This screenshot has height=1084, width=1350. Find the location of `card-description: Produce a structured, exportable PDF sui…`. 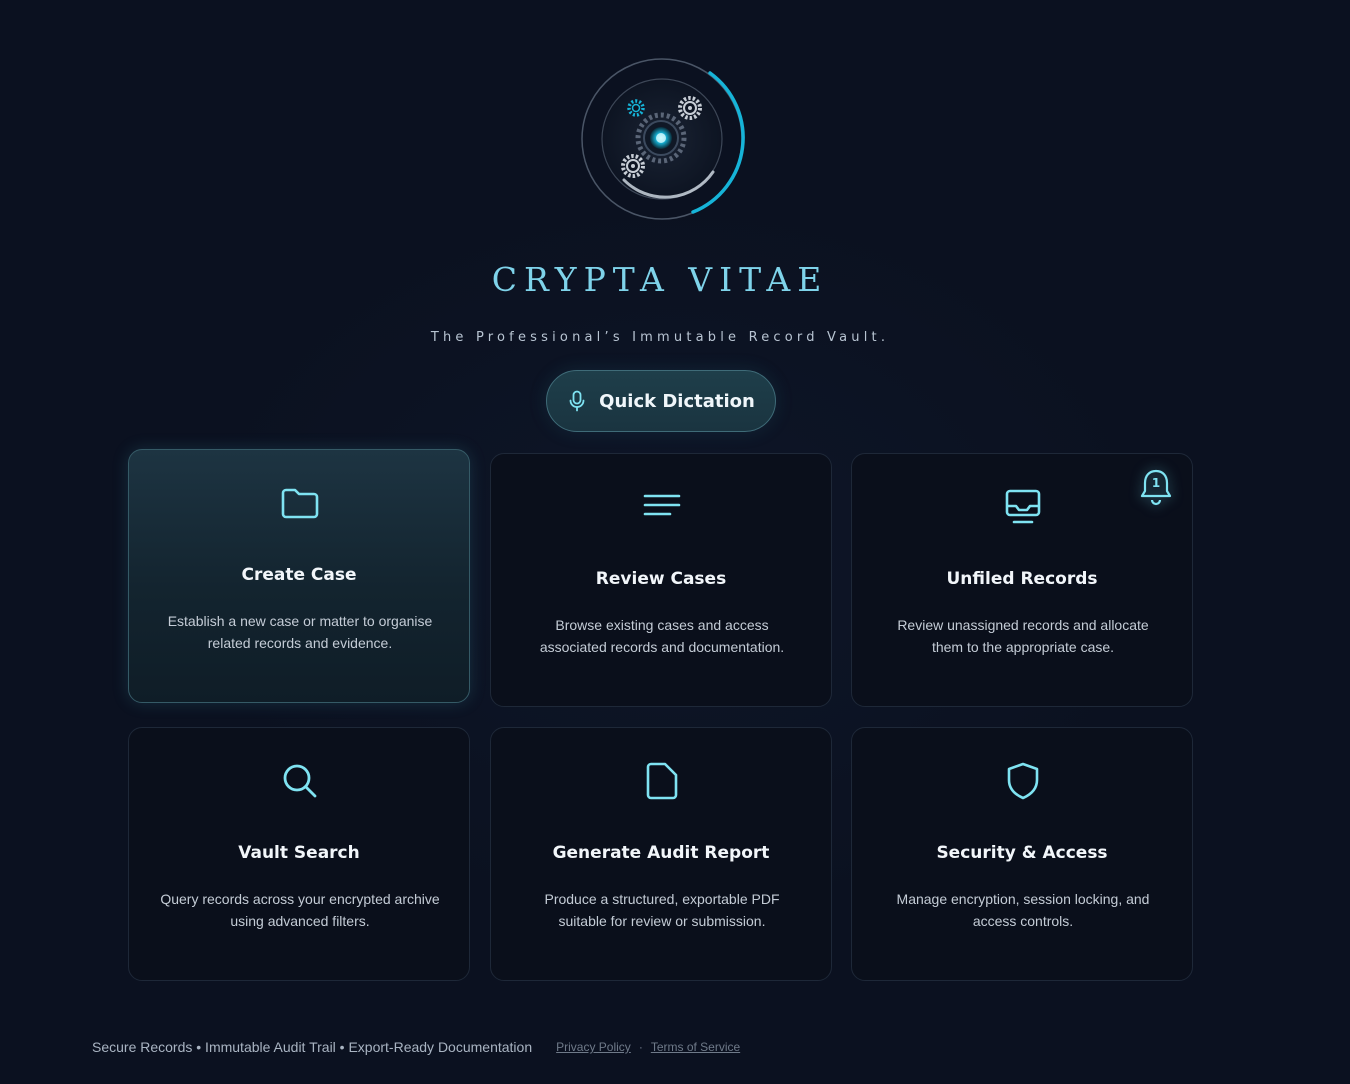

card-description: Produce a structured, exportable PDF sui… is located at coordinates (662, 910).